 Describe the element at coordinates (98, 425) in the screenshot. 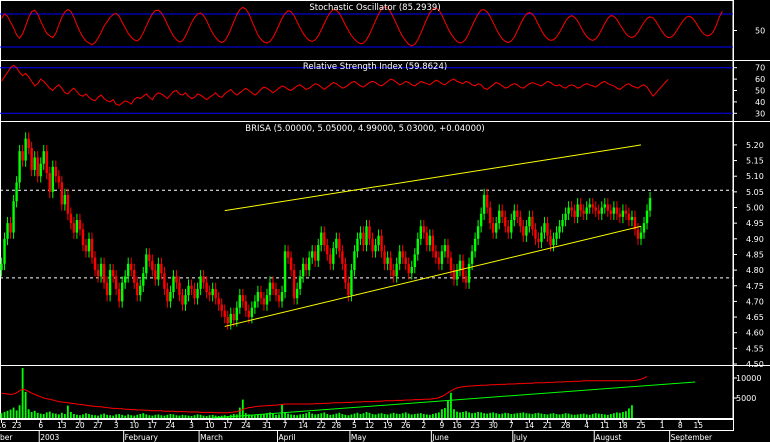

I see `date-day-label: 27` at that location.